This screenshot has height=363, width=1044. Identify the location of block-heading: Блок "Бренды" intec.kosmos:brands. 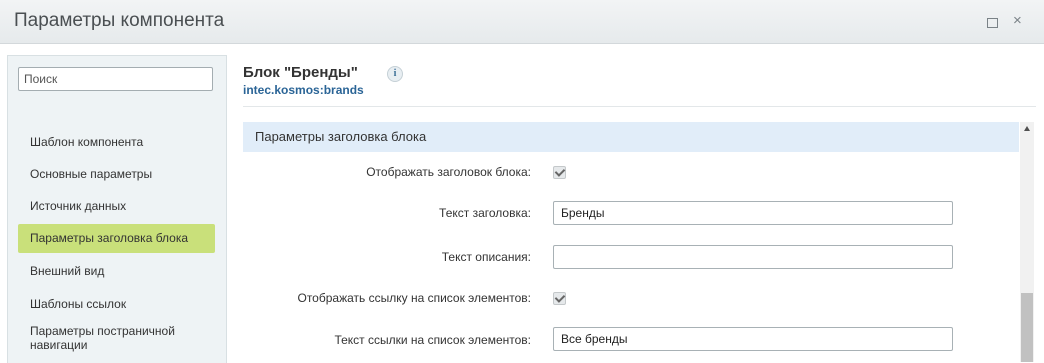
(303, 80).